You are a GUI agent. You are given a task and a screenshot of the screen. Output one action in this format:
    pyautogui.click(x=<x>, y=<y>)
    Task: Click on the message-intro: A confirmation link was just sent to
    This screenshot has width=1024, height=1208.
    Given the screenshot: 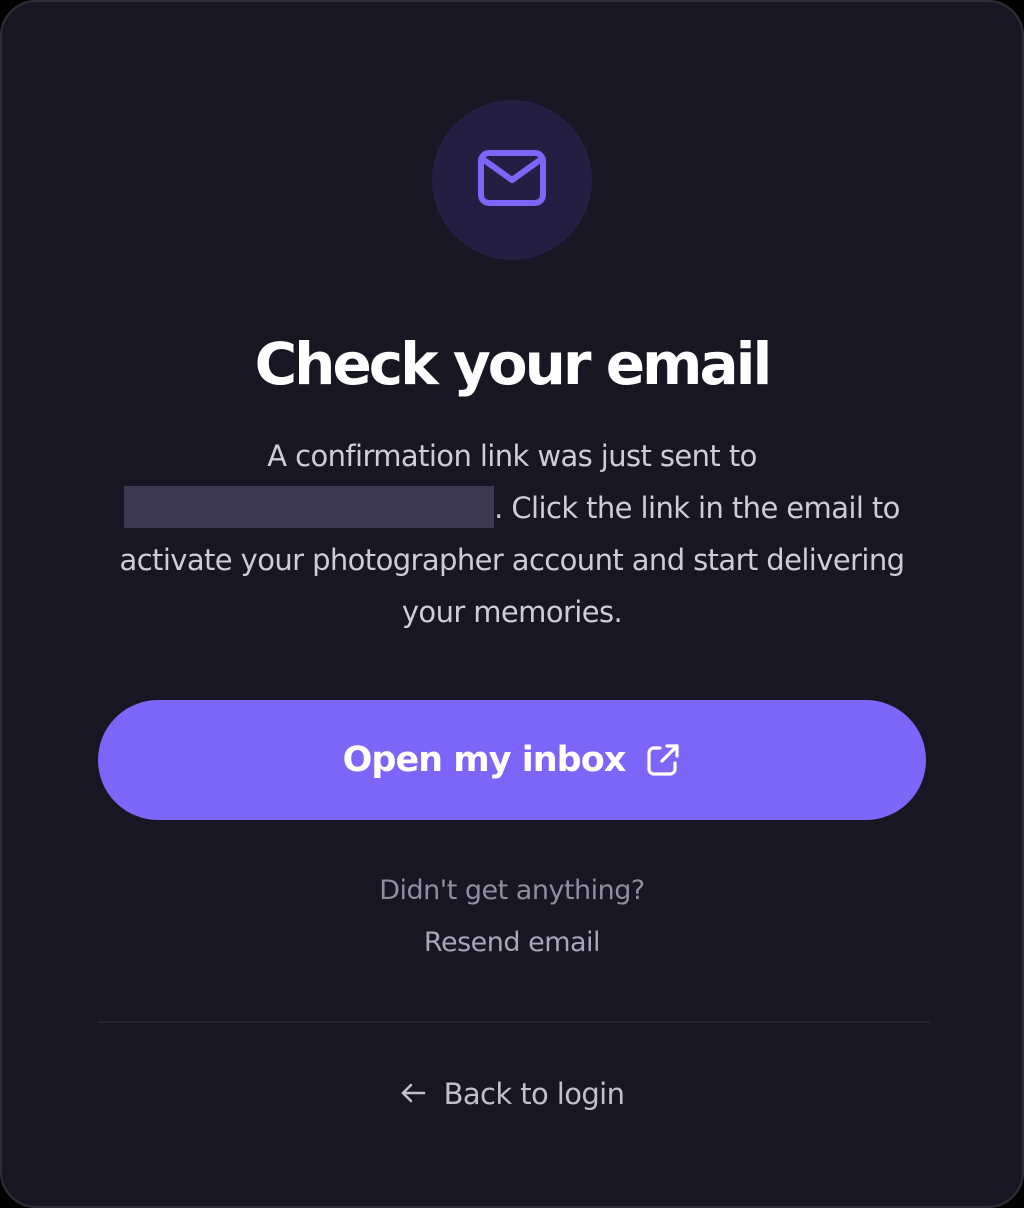 What is the action you would take?
    pyautogui.click(x=512, y=456)
    